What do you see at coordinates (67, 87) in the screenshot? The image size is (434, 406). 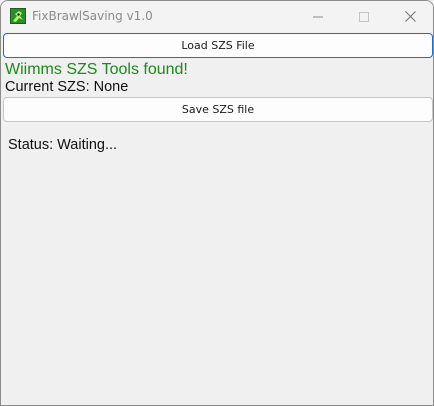 I see `current-szs-label: Current SZS: None` at bounding box center [67, 87].